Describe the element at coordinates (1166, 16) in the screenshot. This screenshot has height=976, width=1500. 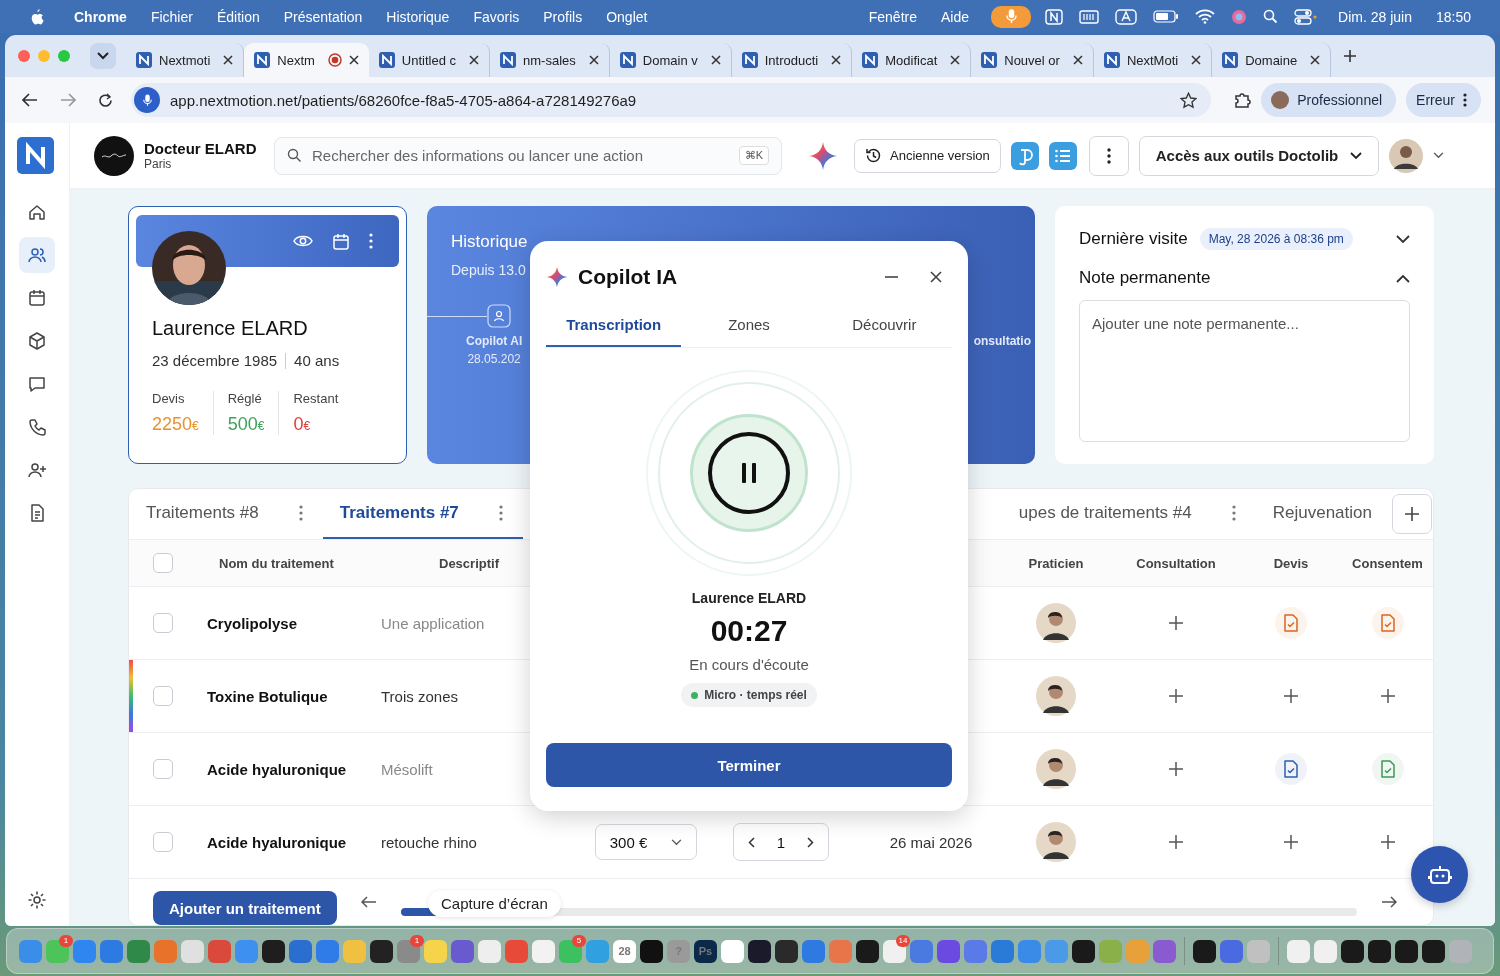
I see `battery-icon` at that location.